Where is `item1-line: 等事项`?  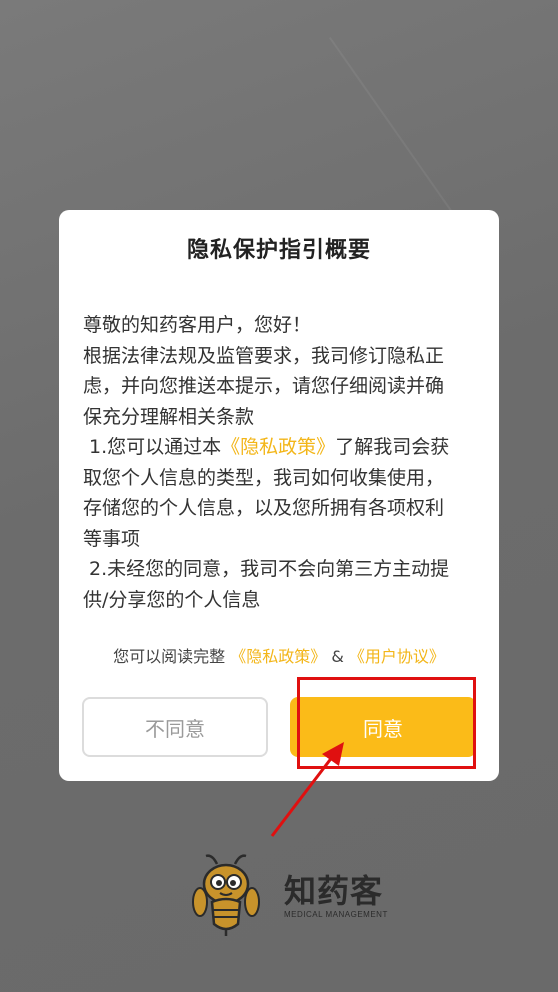
item1-line: 等事项 is located at coordinates (112, 538).